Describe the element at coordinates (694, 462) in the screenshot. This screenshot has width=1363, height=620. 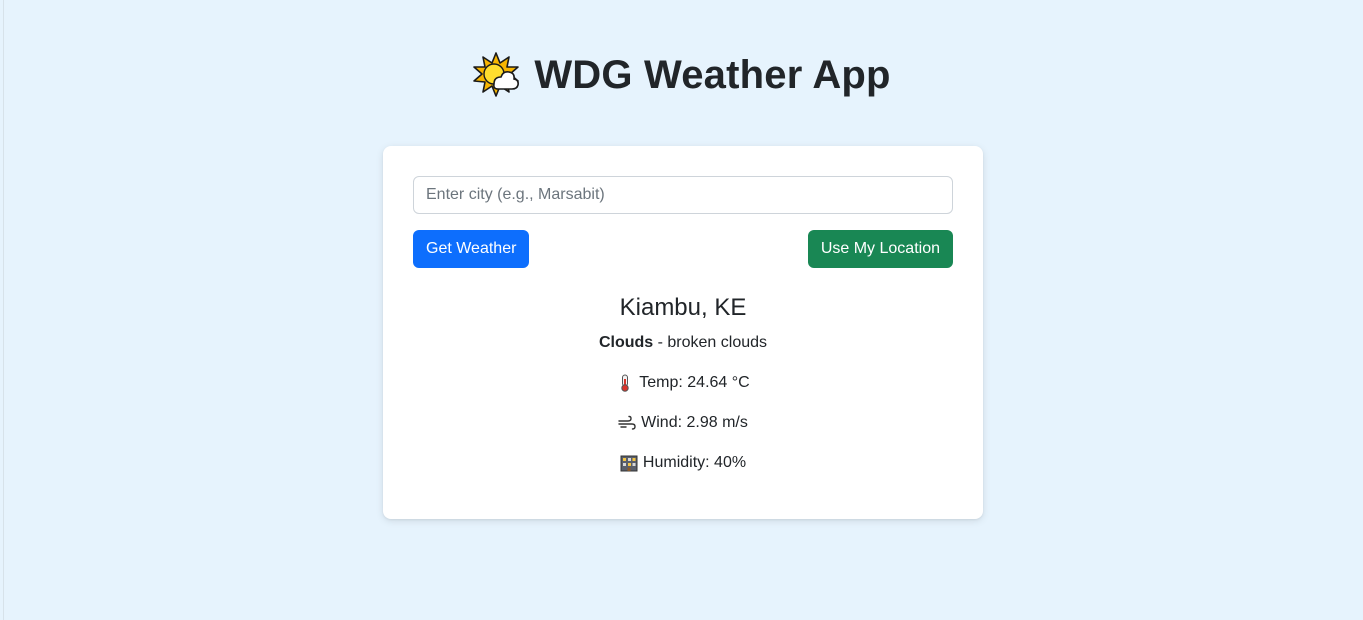
I see `humidity-text: Humidity: 40%` at that location.